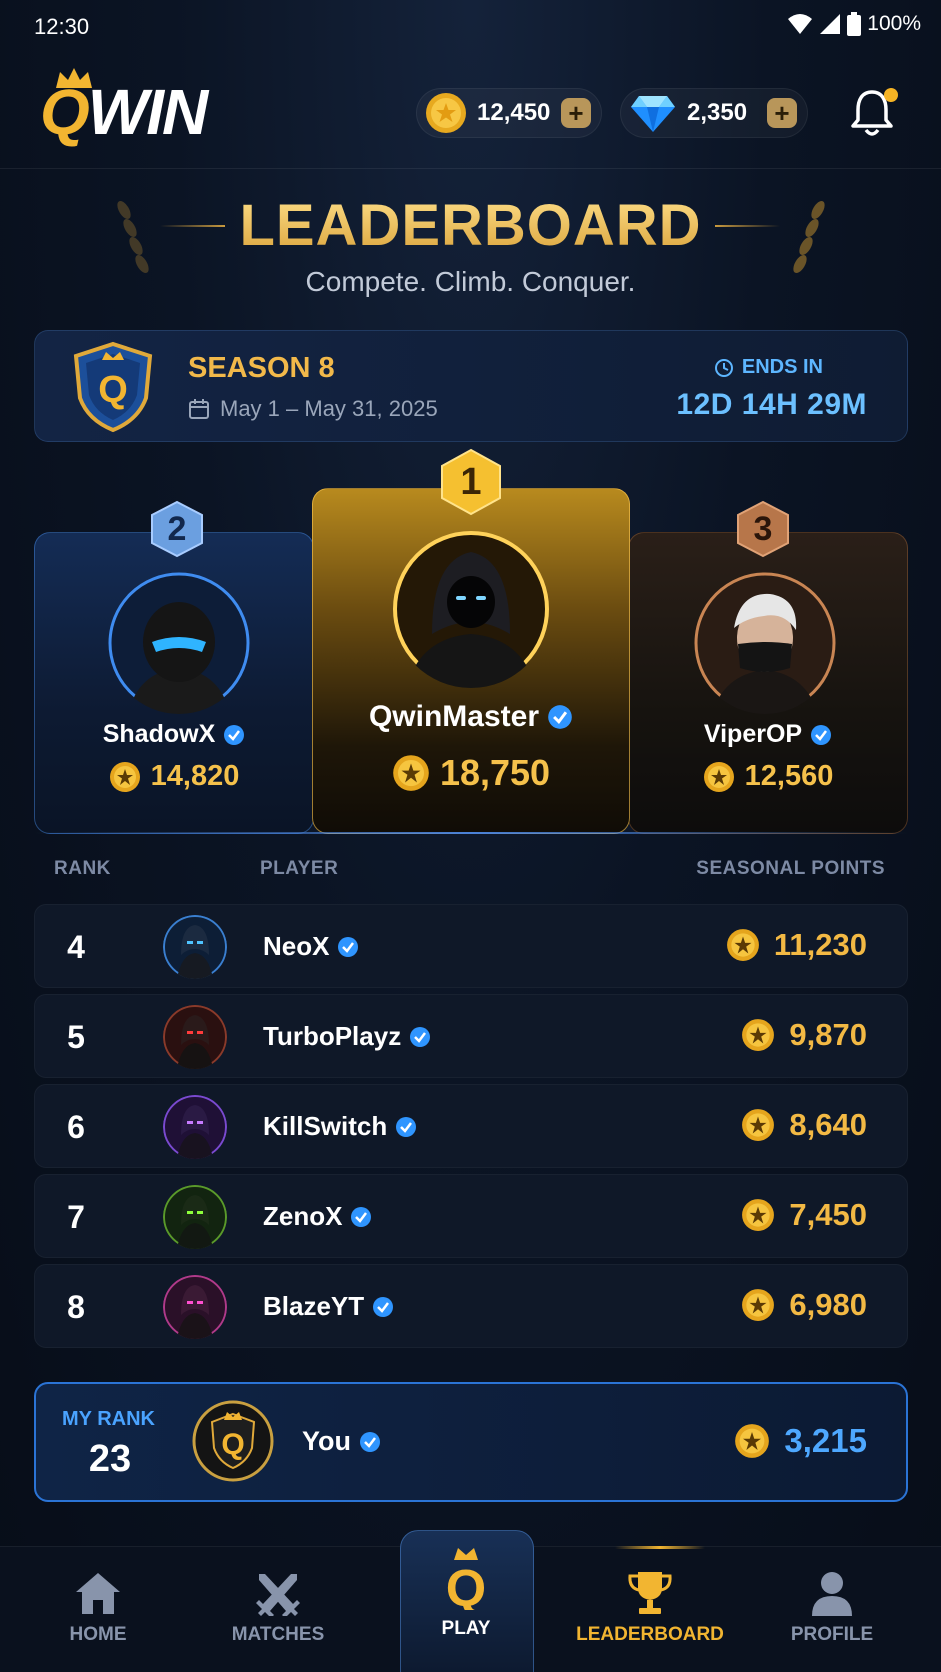 Image resolution: width=941 pixels, height=1672 pixels. I want to click on points-value: 7,450, so click(828, 1214).